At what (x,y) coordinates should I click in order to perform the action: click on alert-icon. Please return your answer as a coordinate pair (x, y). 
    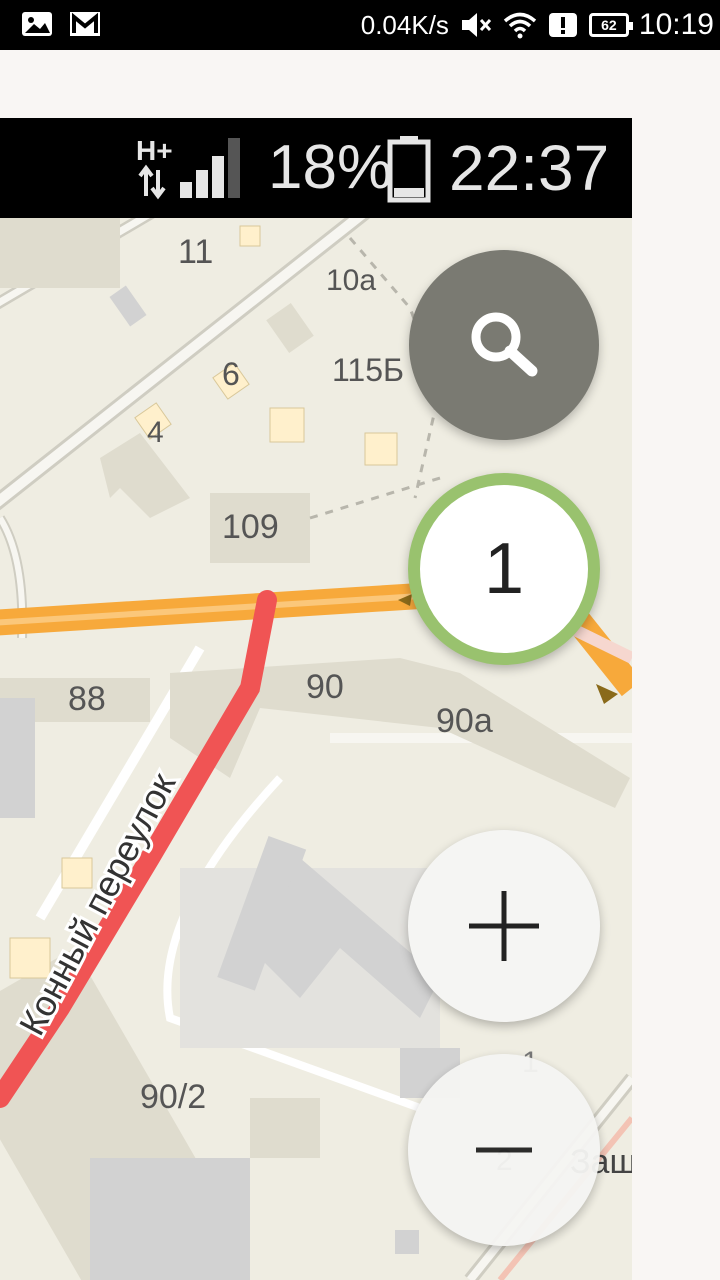
    Looking at the image, I should click on (562, 25).